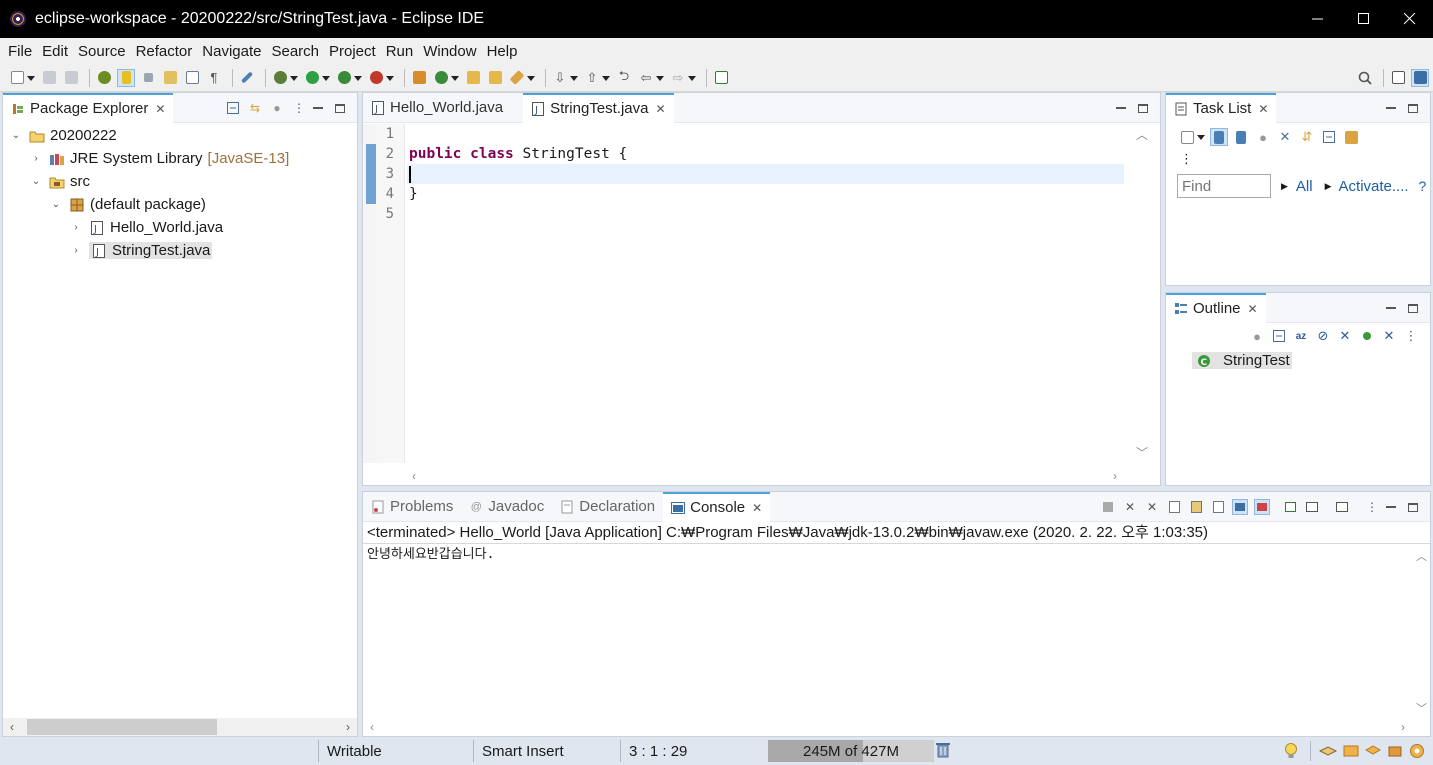 Image resolution: width=1433 pixels, height=765 pixels. What do you see at coordinates (607, 507) in the screenshot?
I see `tab-declaration: Declaration` at bounding box center [607, 507].